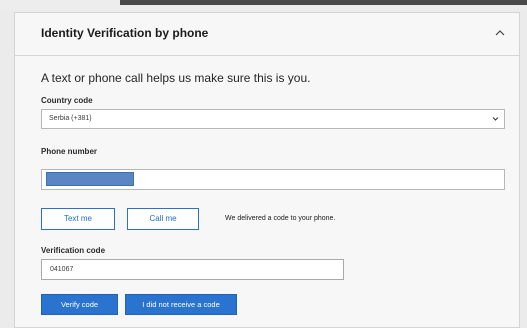  What do you see at coordinates (67, 100) in the screenshot?
I see `country-code-label: Country code` at bounding box center [67, 100].